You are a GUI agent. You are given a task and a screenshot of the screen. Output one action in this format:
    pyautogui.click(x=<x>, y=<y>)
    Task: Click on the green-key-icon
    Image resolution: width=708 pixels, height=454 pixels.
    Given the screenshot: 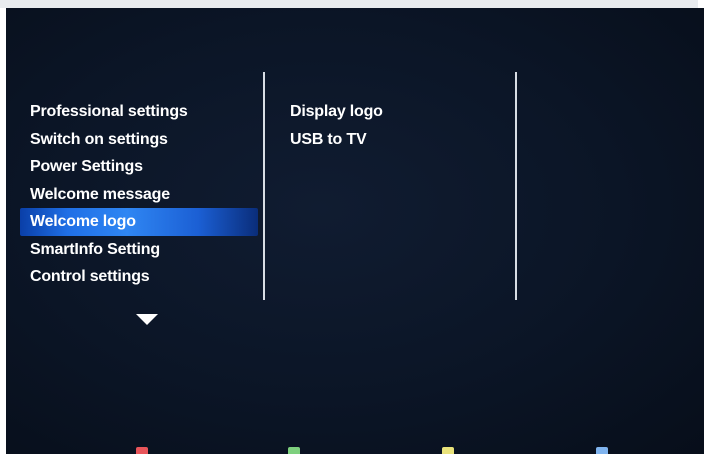 What is the action you would take?
    pyautogui.click(x=294, y=450)
    